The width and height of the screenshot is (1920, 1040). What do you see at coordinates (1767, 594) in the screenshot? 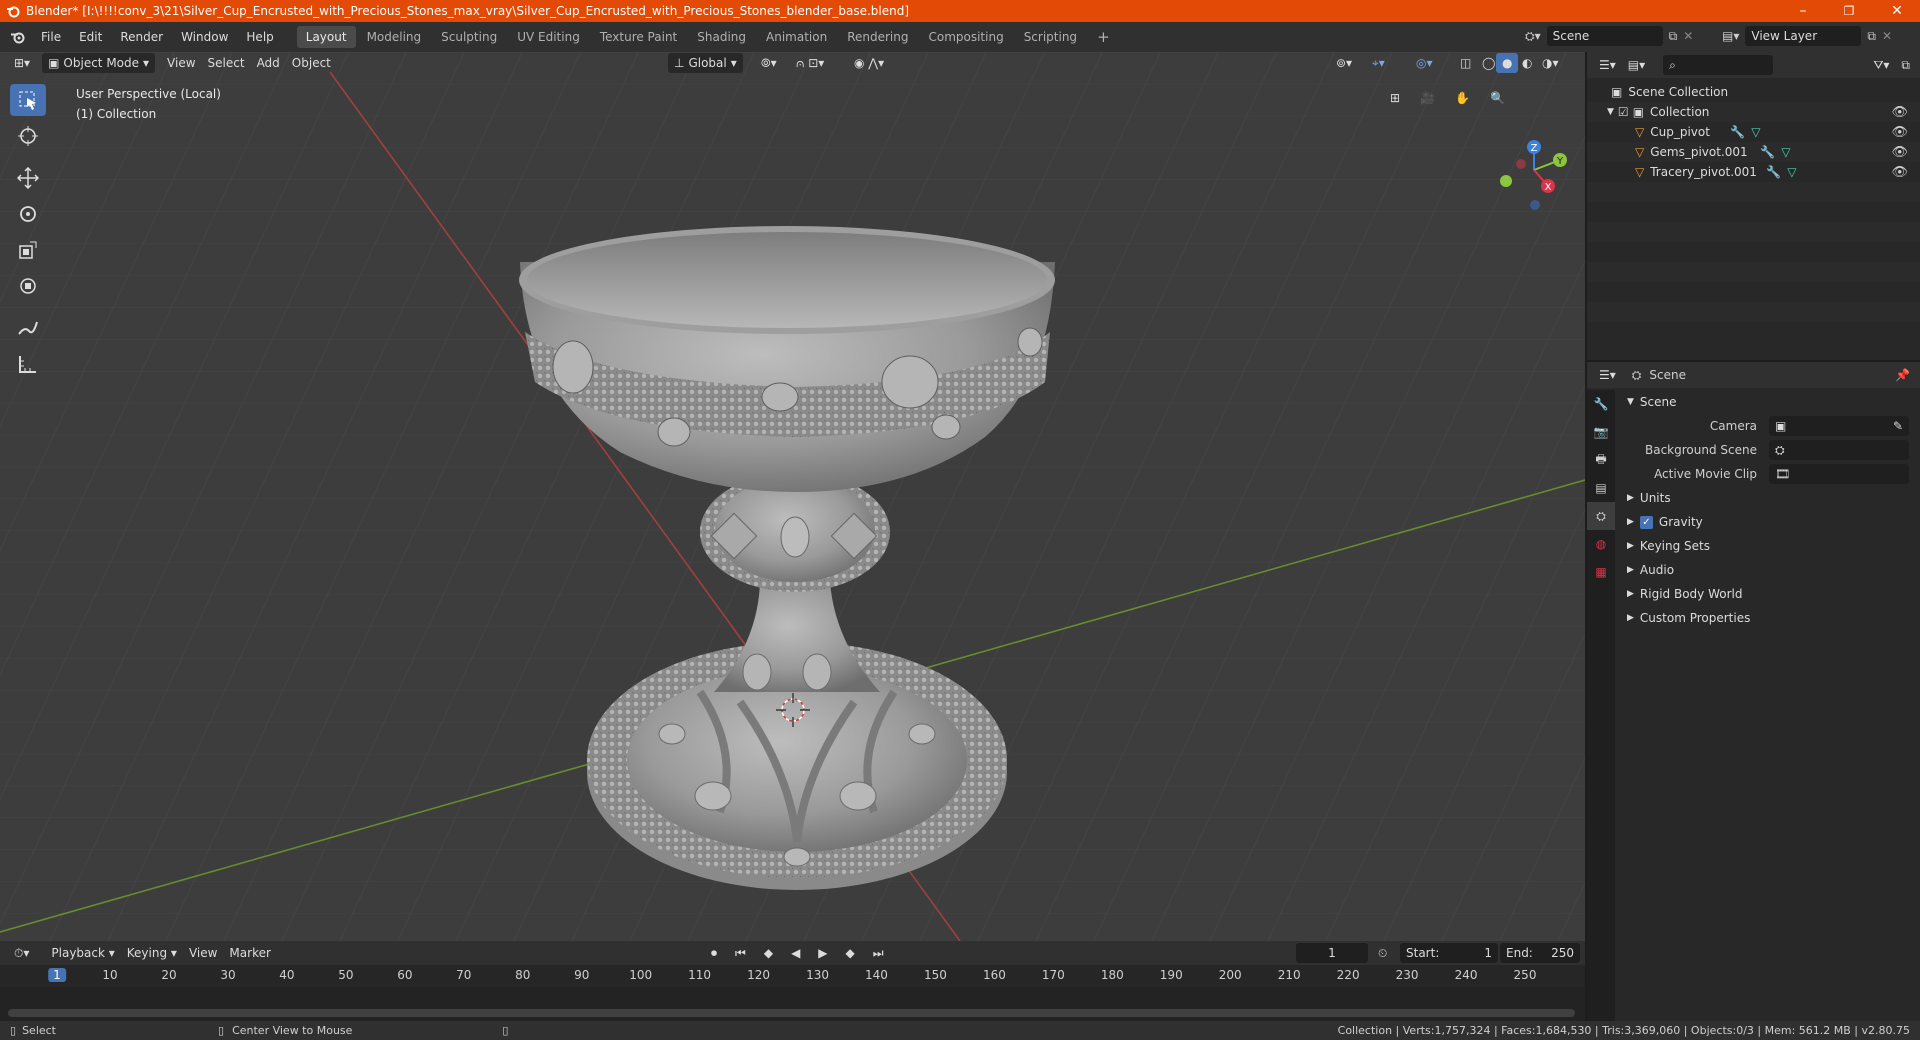
I see `rigid-body-world-panel-header: ▶ Rigid Body World` at bounding box center [1767, 594].